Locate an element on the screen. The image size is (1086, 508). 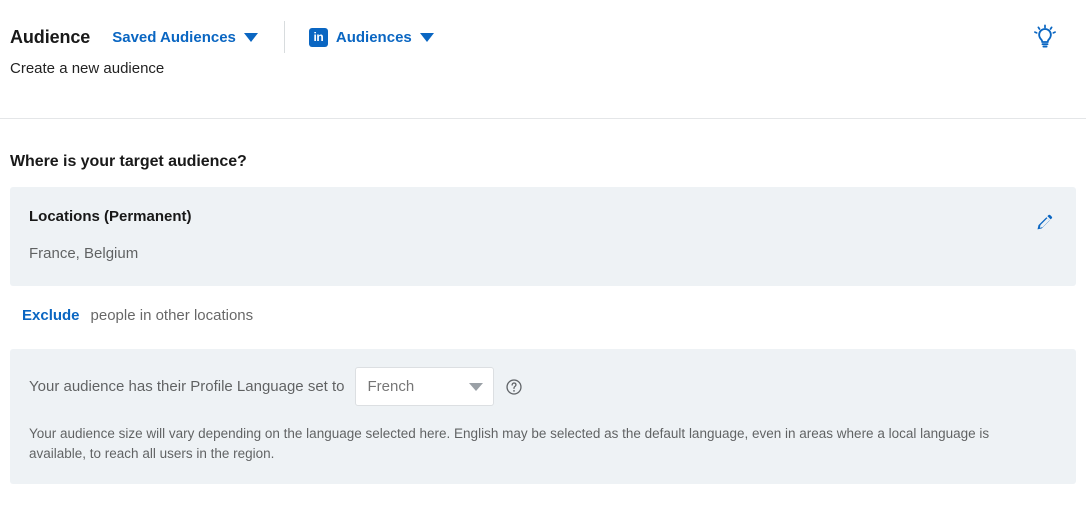
saved-audiences-dropdown: Saved Audiences is located at coordinates (185, 37).